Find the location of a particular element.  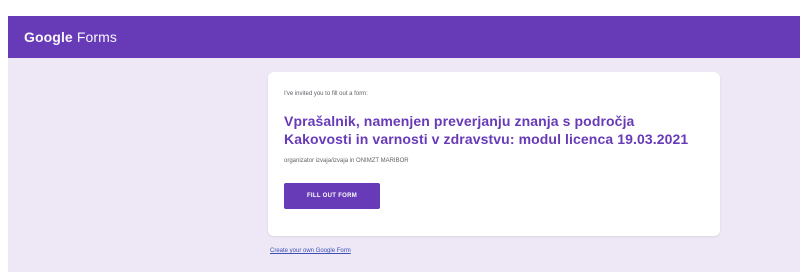

fill-out-form-label: FILL OUT FORM is located at coordinates (332, 196).